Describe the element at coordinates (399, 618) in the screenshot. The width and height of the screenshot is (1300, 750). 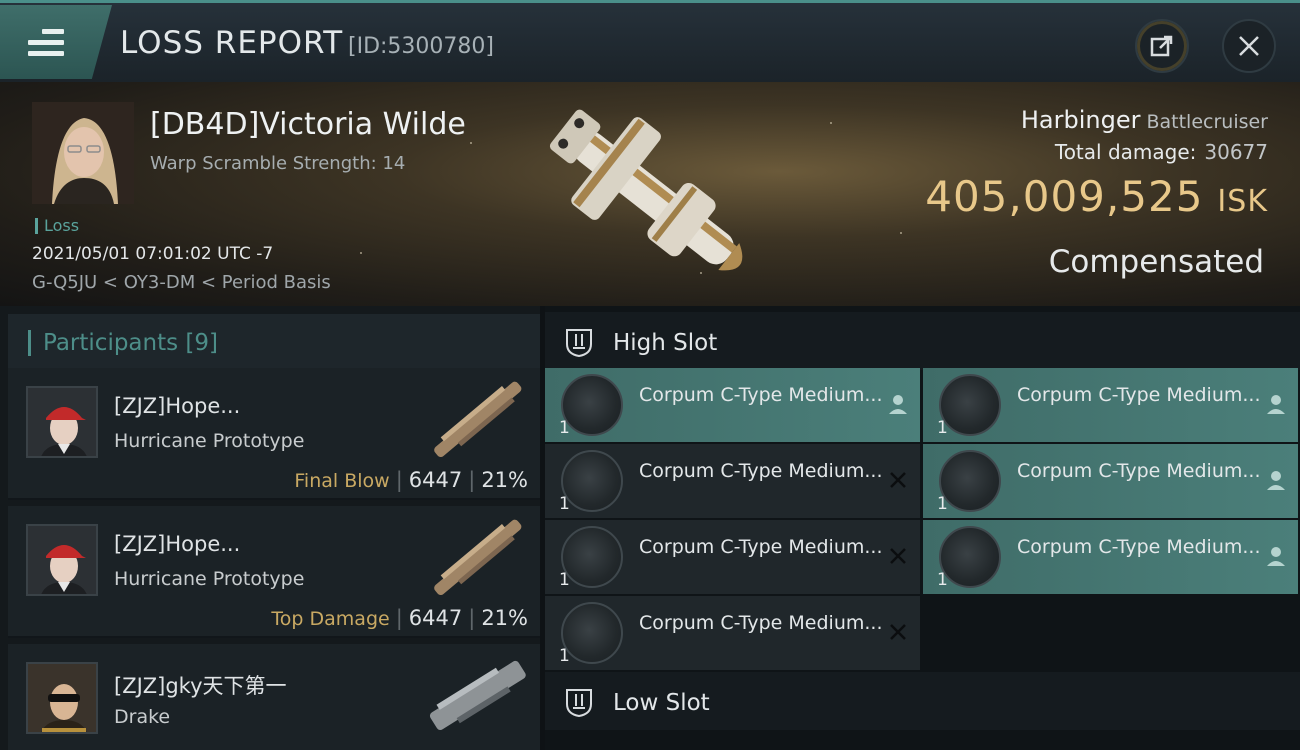
I see `participant-stats: Top Damage | 6447 | 21%` at that location.